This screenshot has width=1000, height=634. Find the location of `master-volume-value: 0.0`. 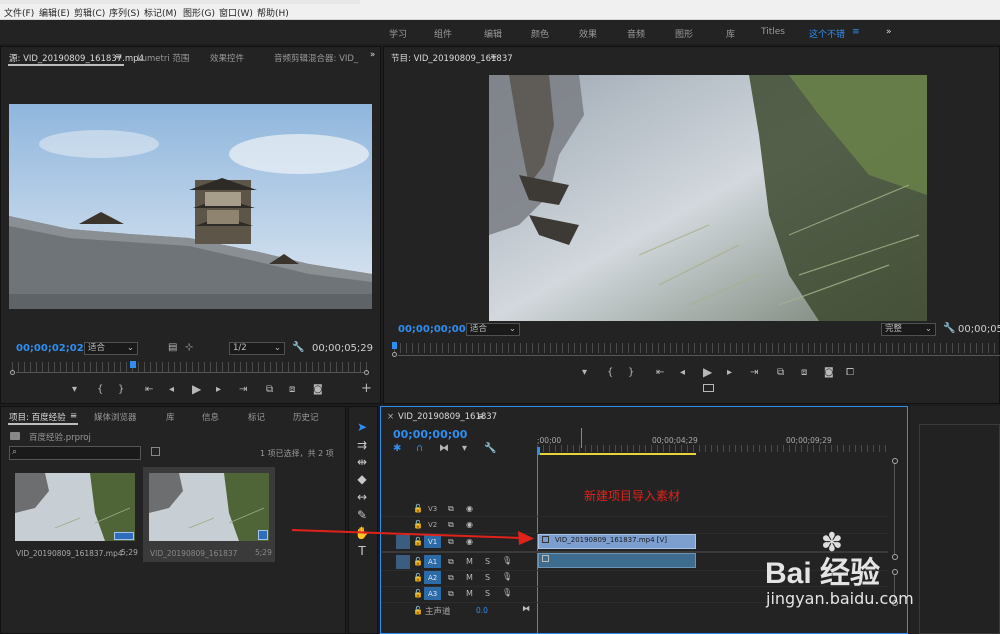

master-volume-value: 0.0 is located at coordinates (482, 610).